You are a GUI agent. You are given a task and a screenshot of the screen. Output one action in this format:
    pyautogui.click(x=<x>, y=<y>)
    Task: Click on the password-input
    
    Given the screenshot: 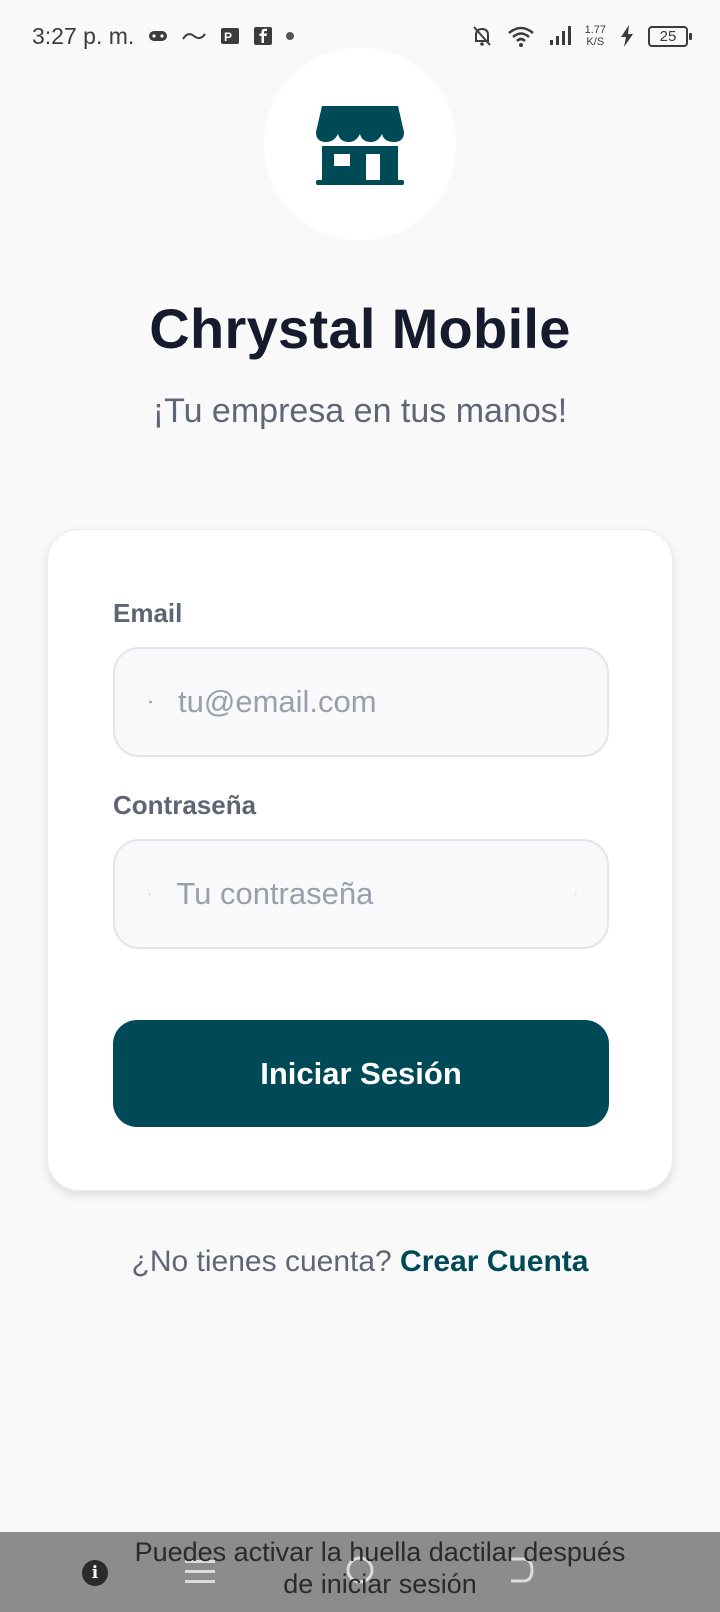 What is the action you would take?
    pyautogui.click(x=376, y=894)
    